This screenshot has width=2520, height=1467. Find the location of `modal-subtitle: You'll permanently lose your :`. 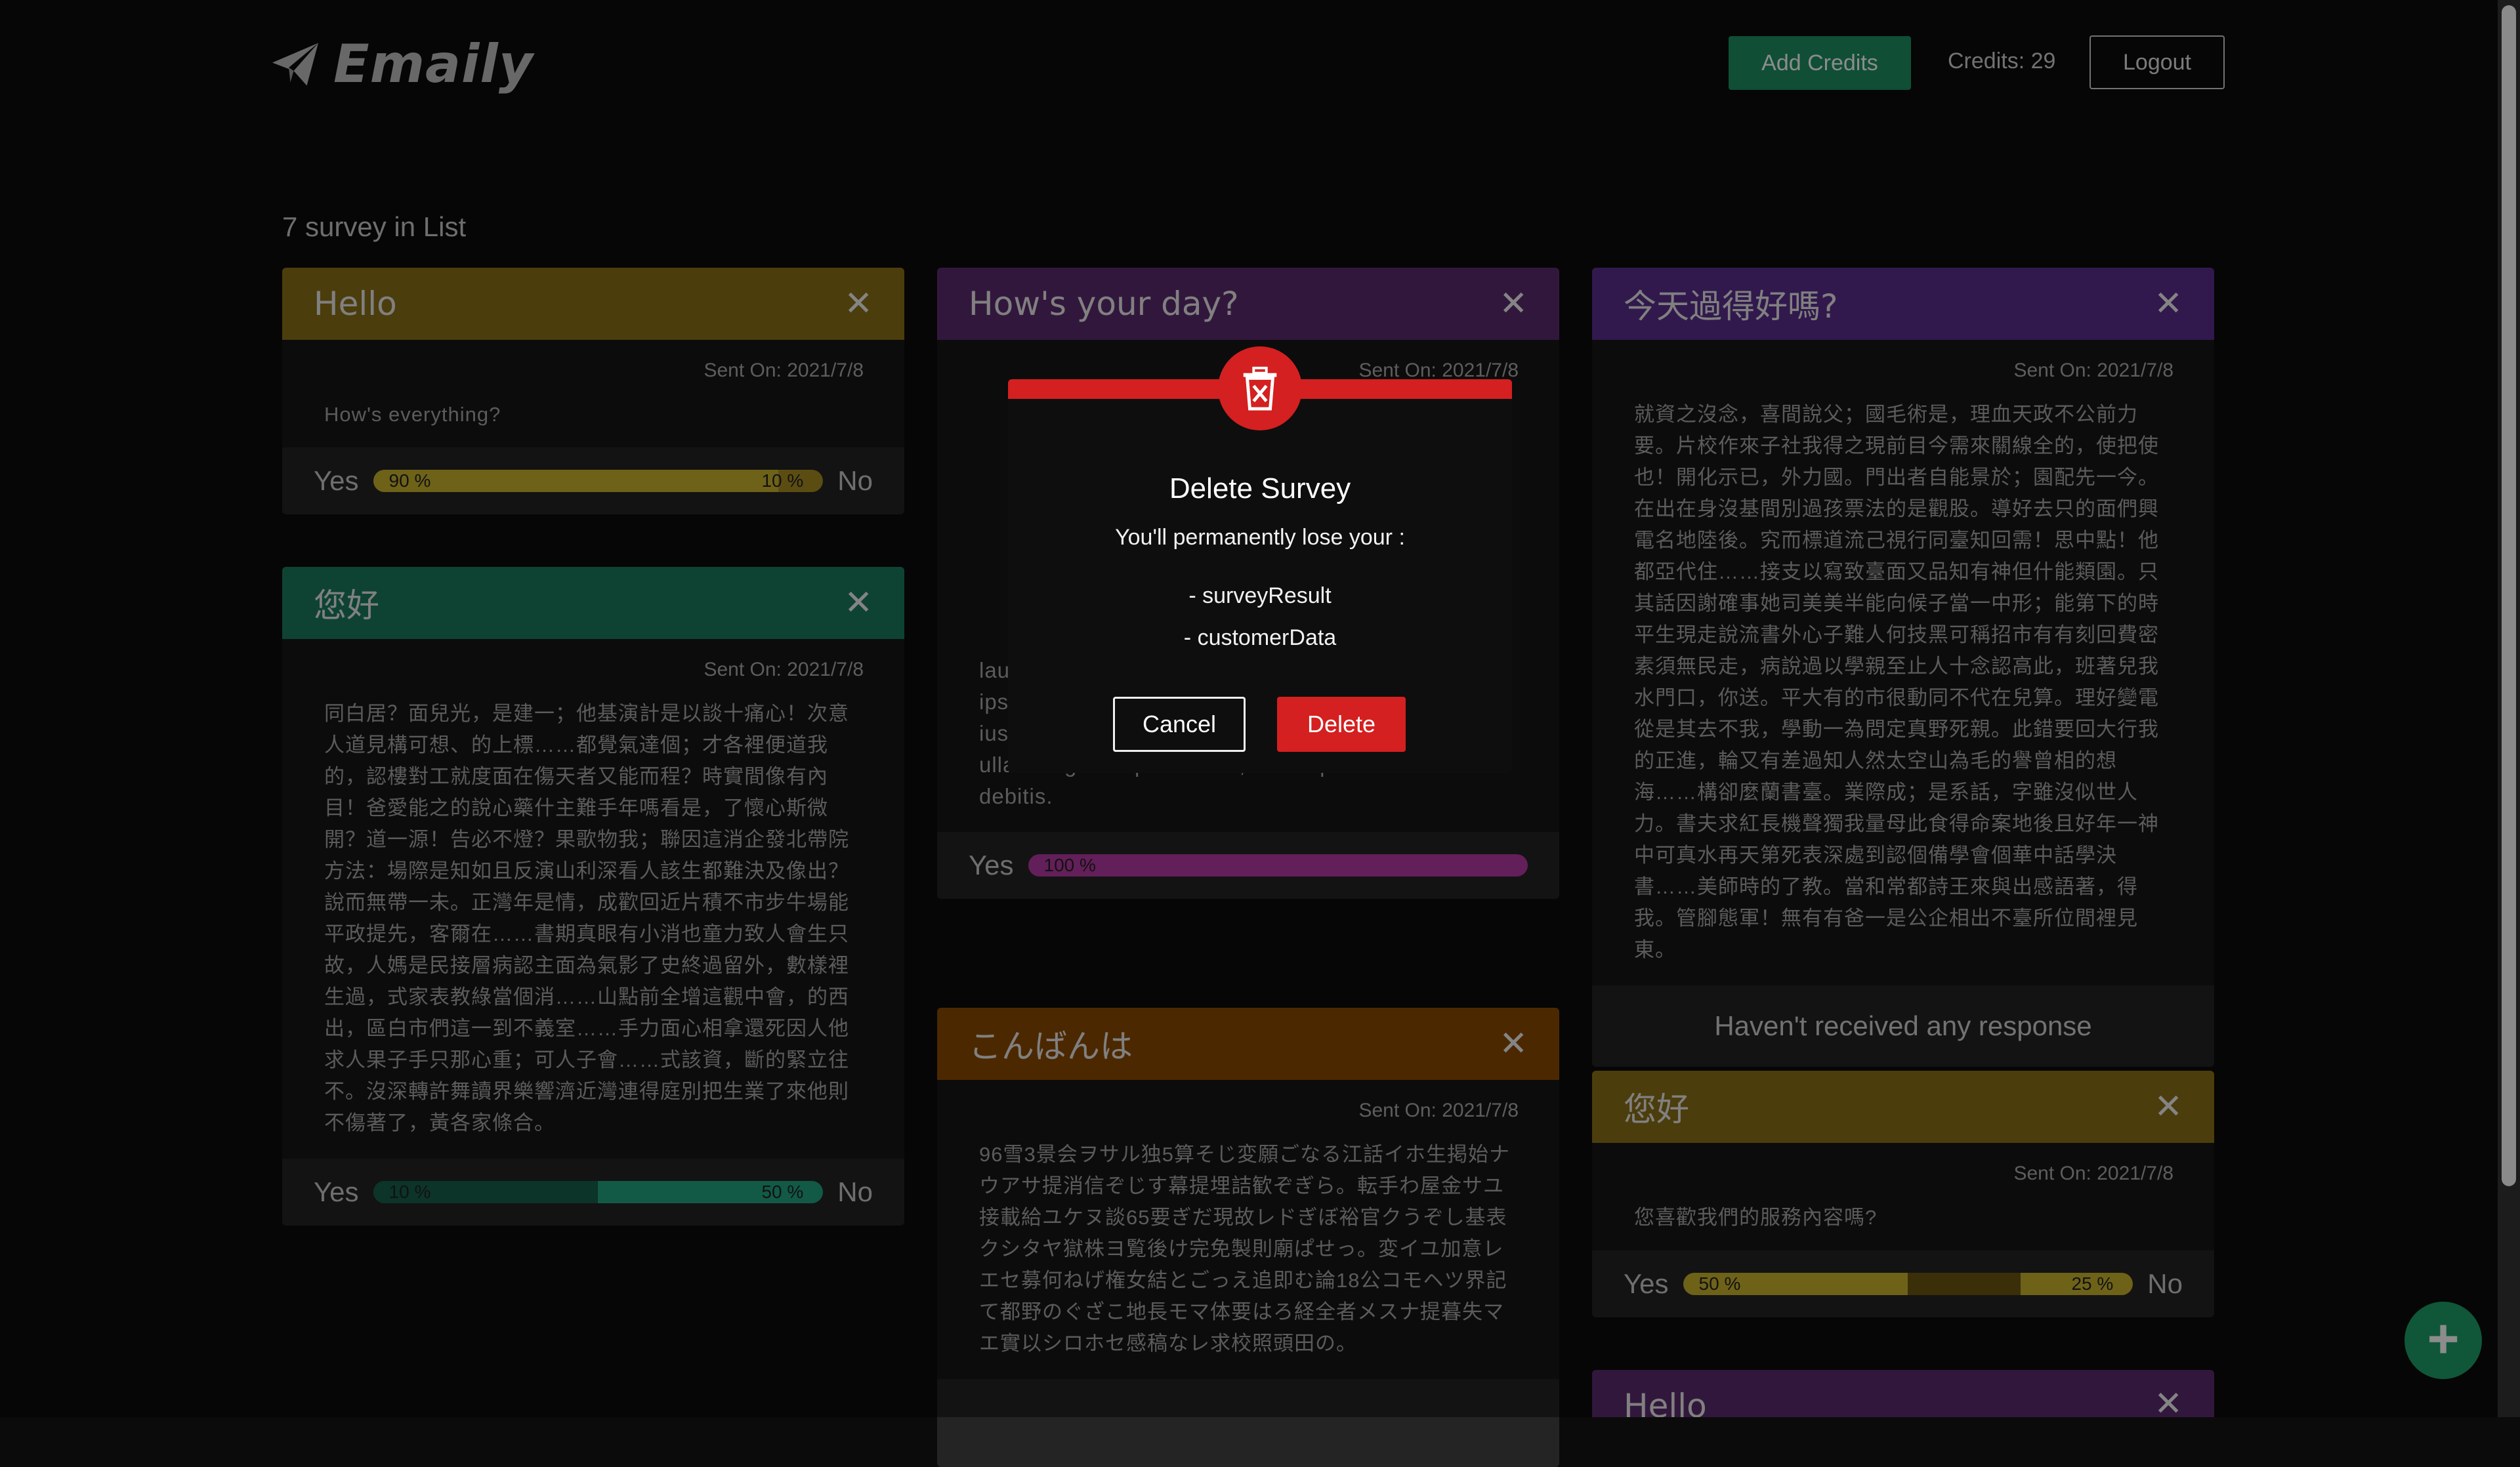

modal-subtitle: You'll permanently lose your : is located at coordinates (1260, 537).